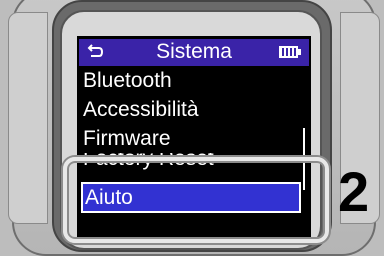 This screenshot has height=256, width=384. What do you see at coordinates (354, 191) in the screenshot?
I see `step-number: 2` at bounding box center [354, 191].